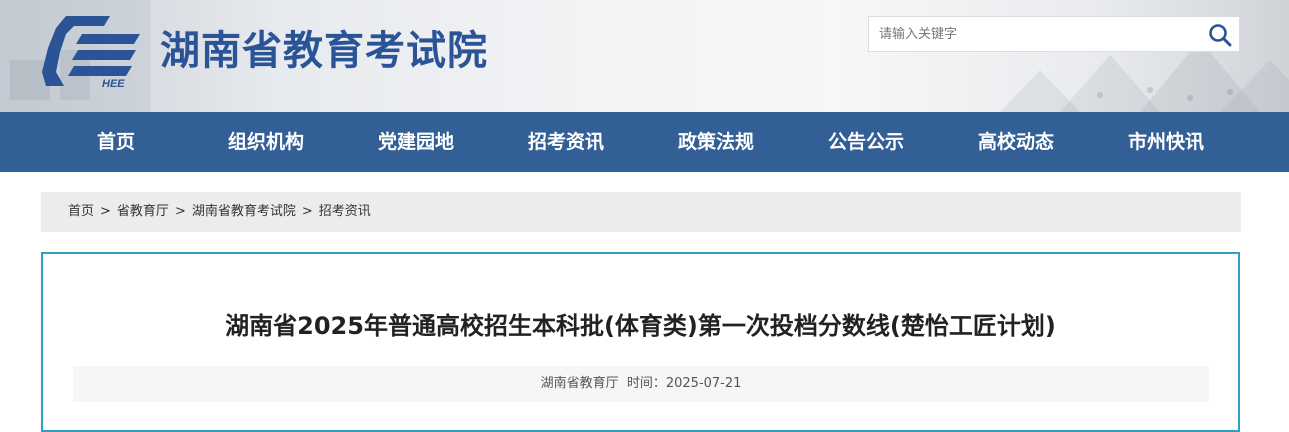 The height and width of the screenshot is (432, 1289). I want to click on article-time-label: 时间：, so click(646, 383).